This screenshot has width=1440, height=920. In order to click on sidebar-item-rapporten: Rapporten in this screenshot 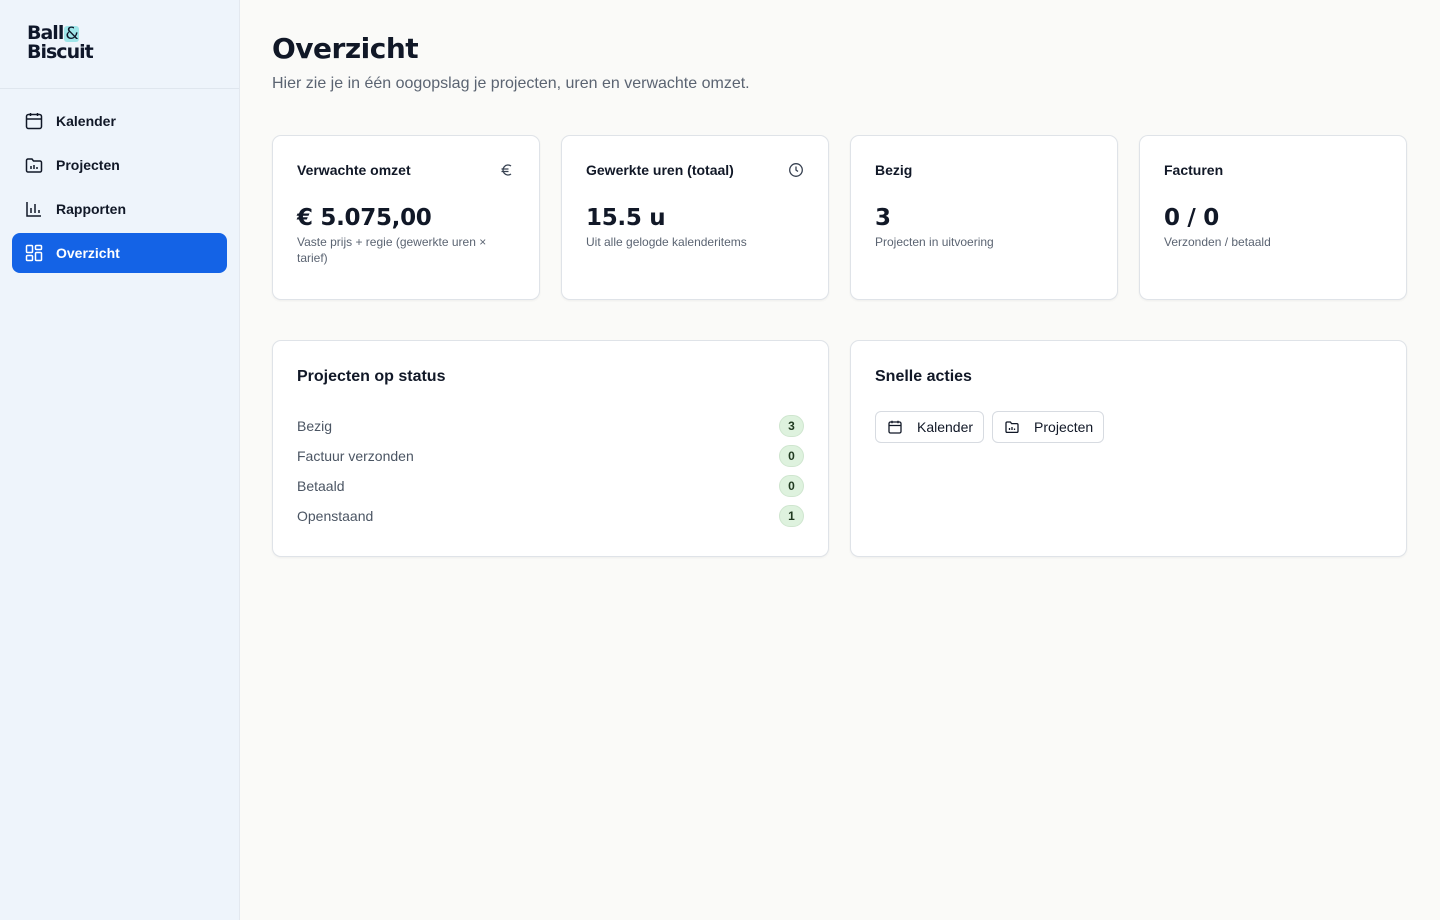, I will do `click(119, 209)`.